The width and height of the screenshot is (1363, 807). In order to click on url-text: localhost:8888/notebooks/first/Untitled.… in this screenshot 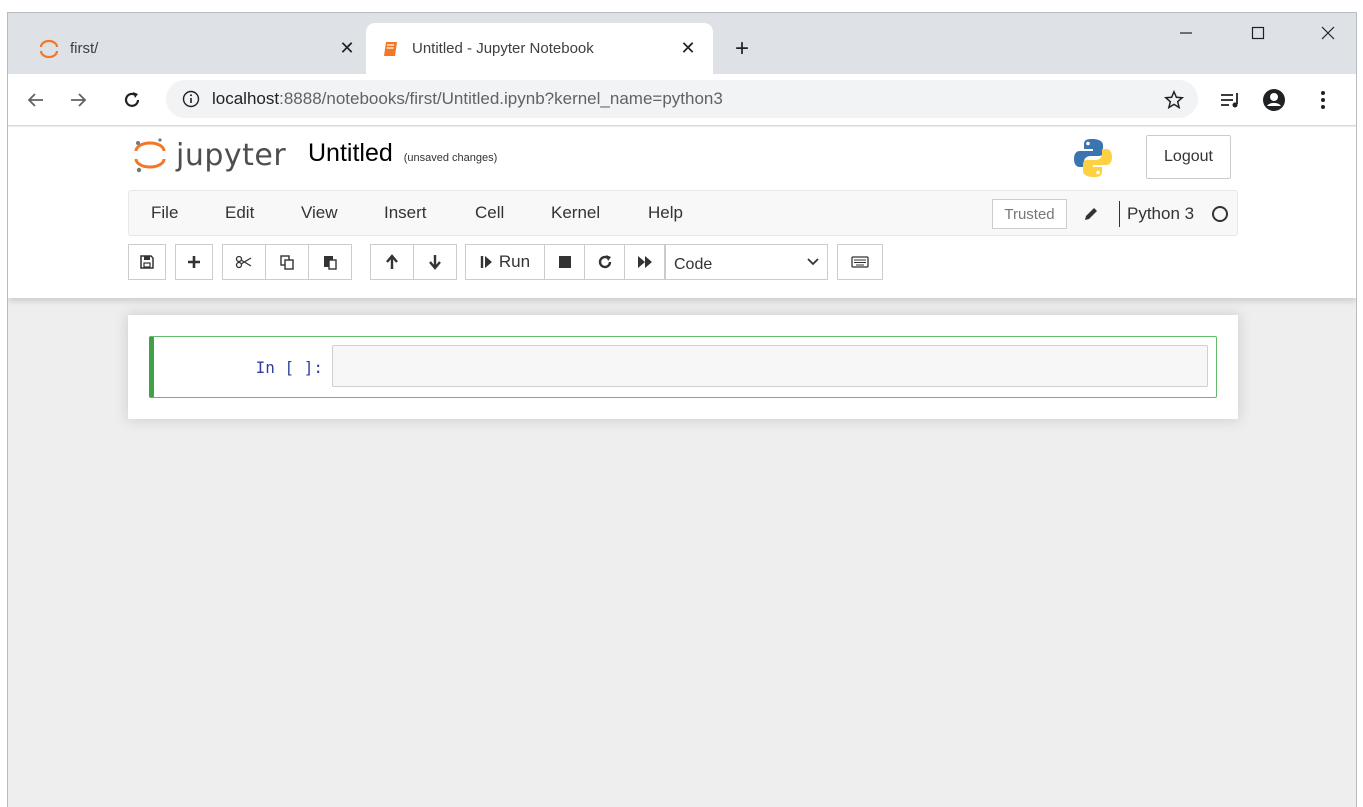, I will do `click(467, 98)`.